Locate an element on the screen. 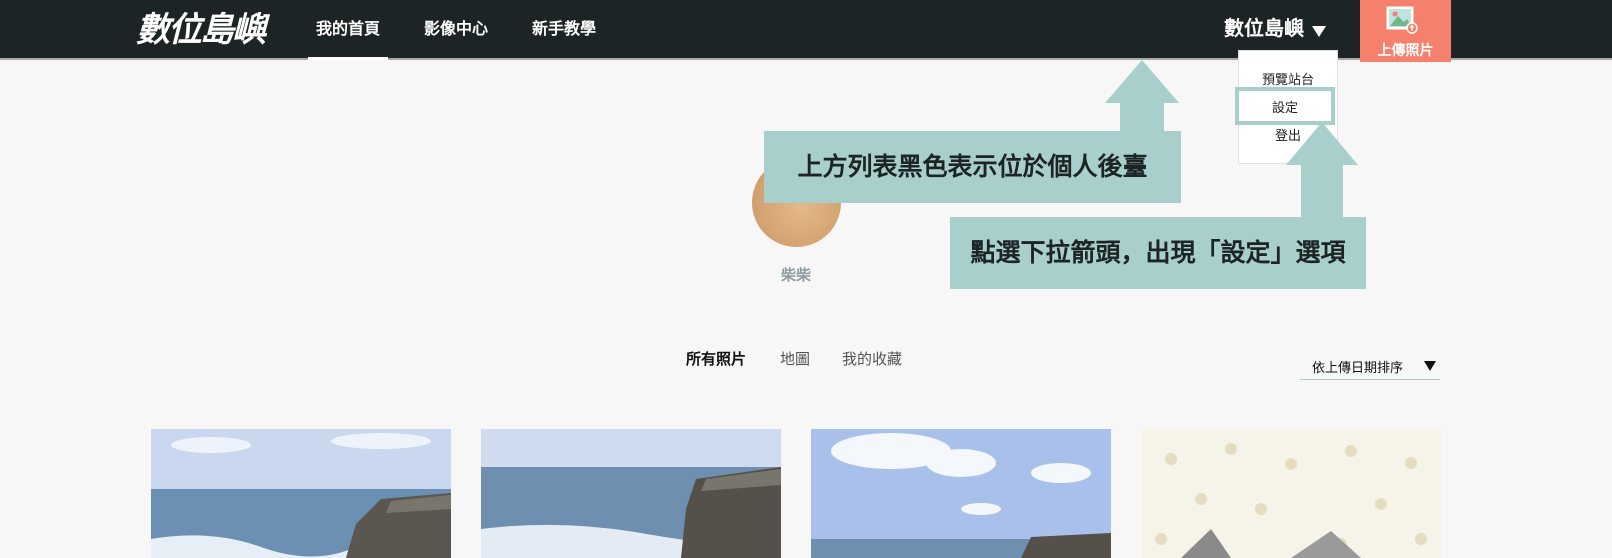 Image resolution: width=1612 pixels, height=558 pixels. sort-label: 依上傳日期排序 is located at coordinates (1358, 368).